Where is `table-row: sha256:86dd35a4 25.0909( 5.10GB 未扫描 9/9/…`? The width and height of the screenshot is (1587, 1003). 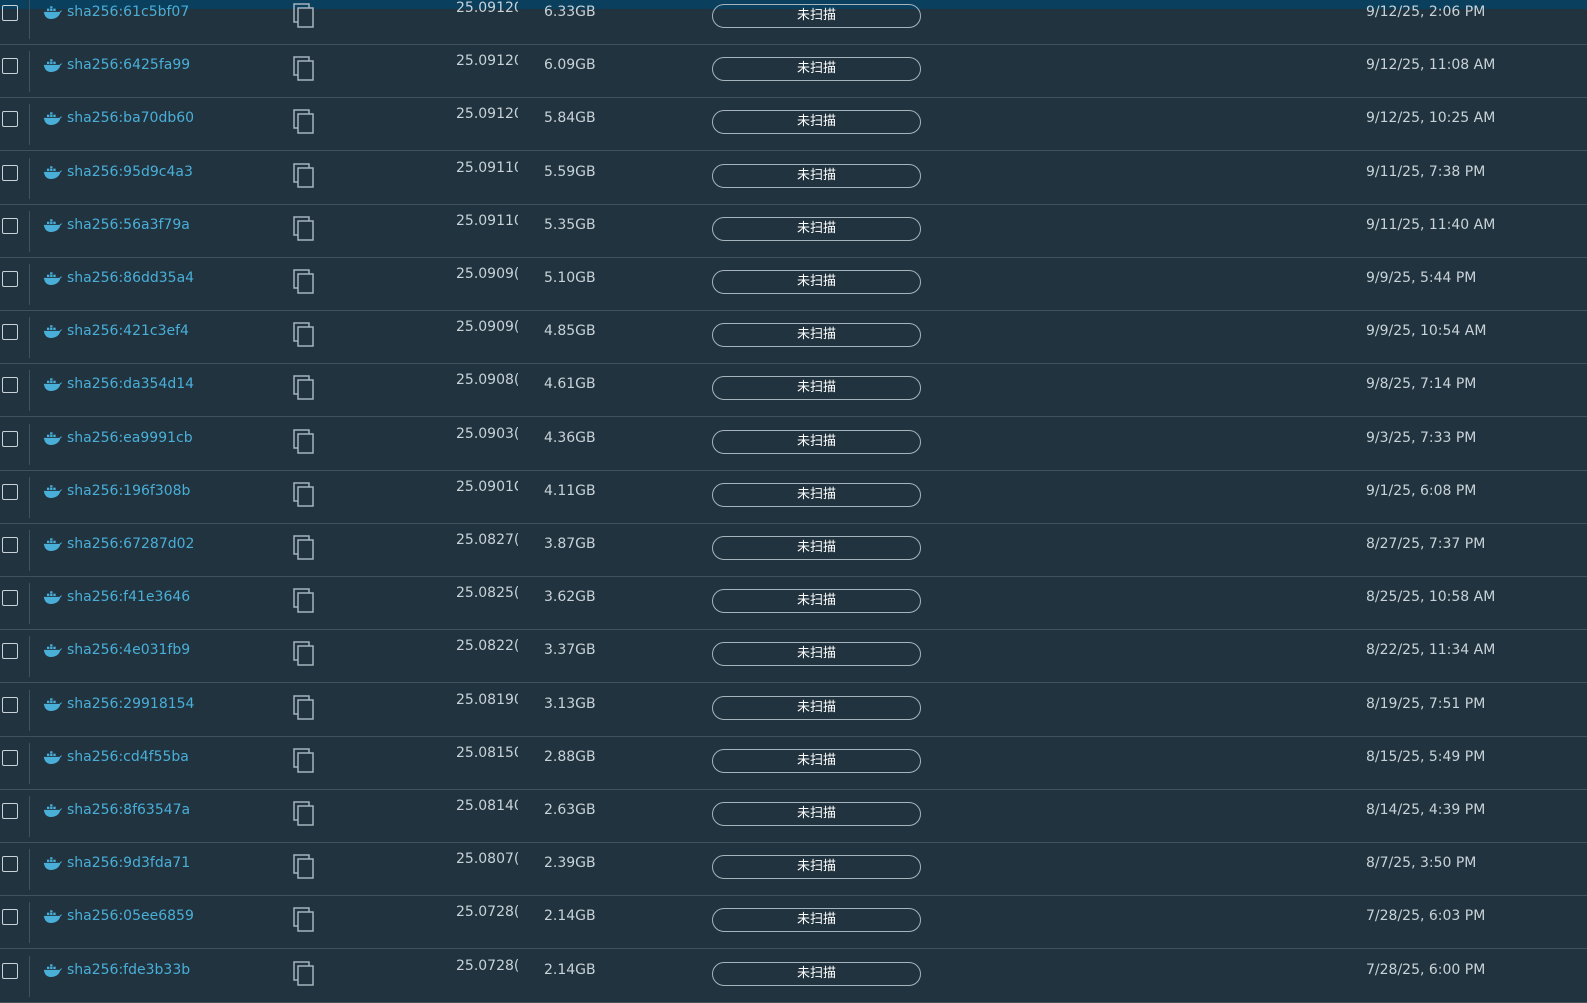
table-row: sha256:86dd35a4 25.0909( 5.10GB 未扫描 9/9/… is located at coordinates (793, 284).